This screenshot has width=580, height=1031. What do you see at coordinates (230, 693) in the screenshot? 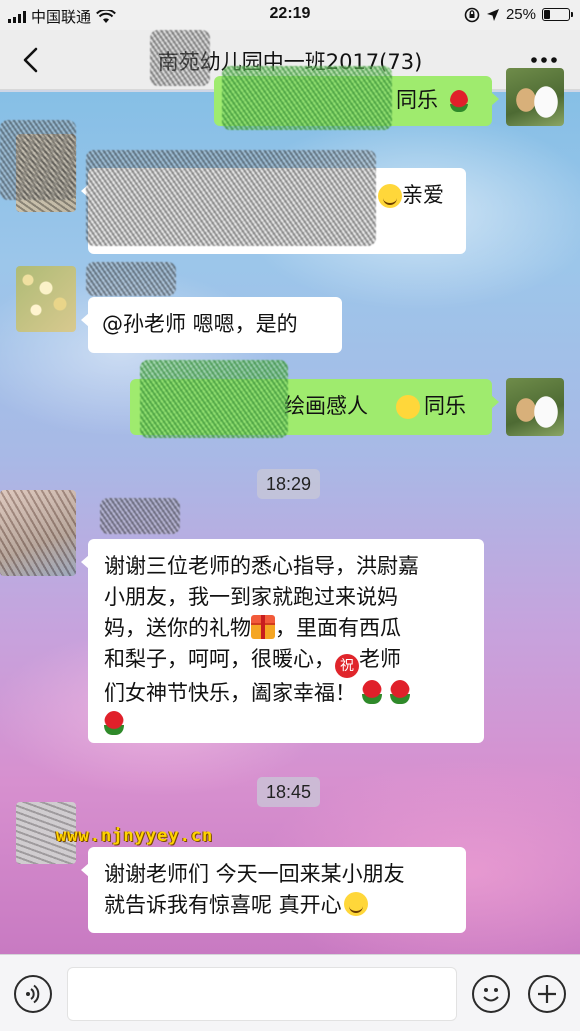
I see `message-line: 们女神节快乐，阖家幸福！` at bounding box center [230, 693].